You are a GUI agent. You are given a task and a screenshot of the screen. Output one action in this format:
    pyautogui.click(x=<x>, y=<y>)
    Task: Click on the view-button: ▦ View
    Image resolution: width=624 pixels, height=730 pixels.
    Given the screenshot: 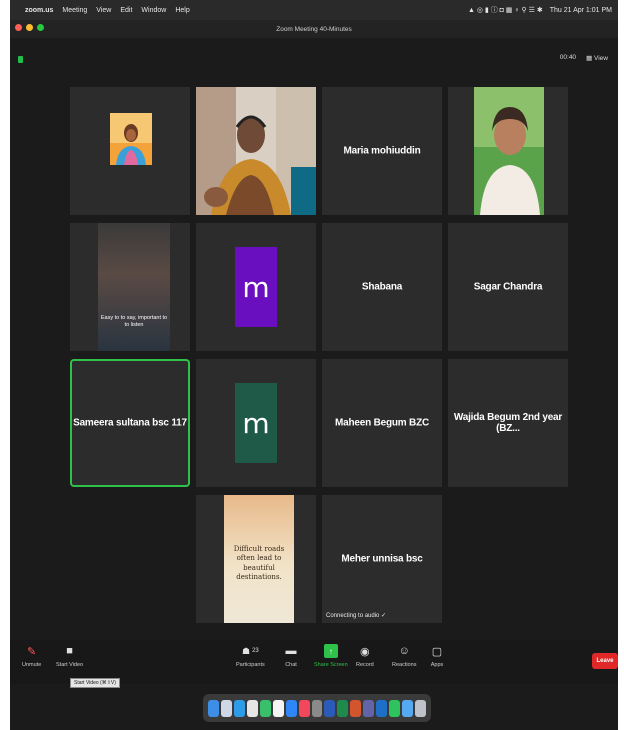 What is the action you would take?
    pyautogui.click(x=597, y=58)
    